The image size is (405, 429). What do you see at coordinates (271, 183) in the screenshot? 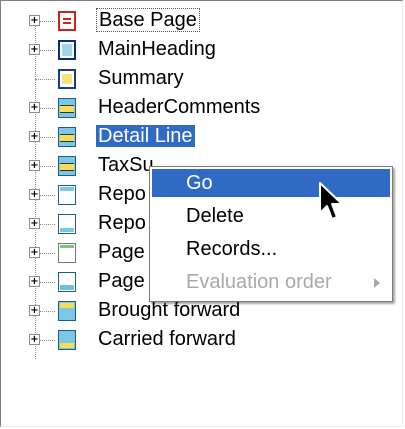
I see `menu-item-go: Go` at bounding box center [271, 183].